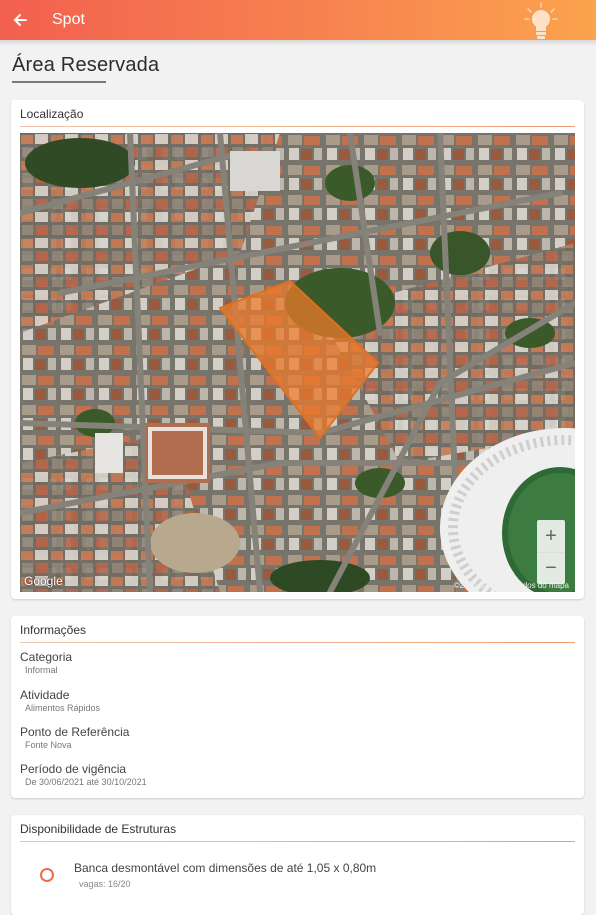  Describe the element at coordinates (68, 19) in the screenshot. I see `app-title: Spot` at that location.